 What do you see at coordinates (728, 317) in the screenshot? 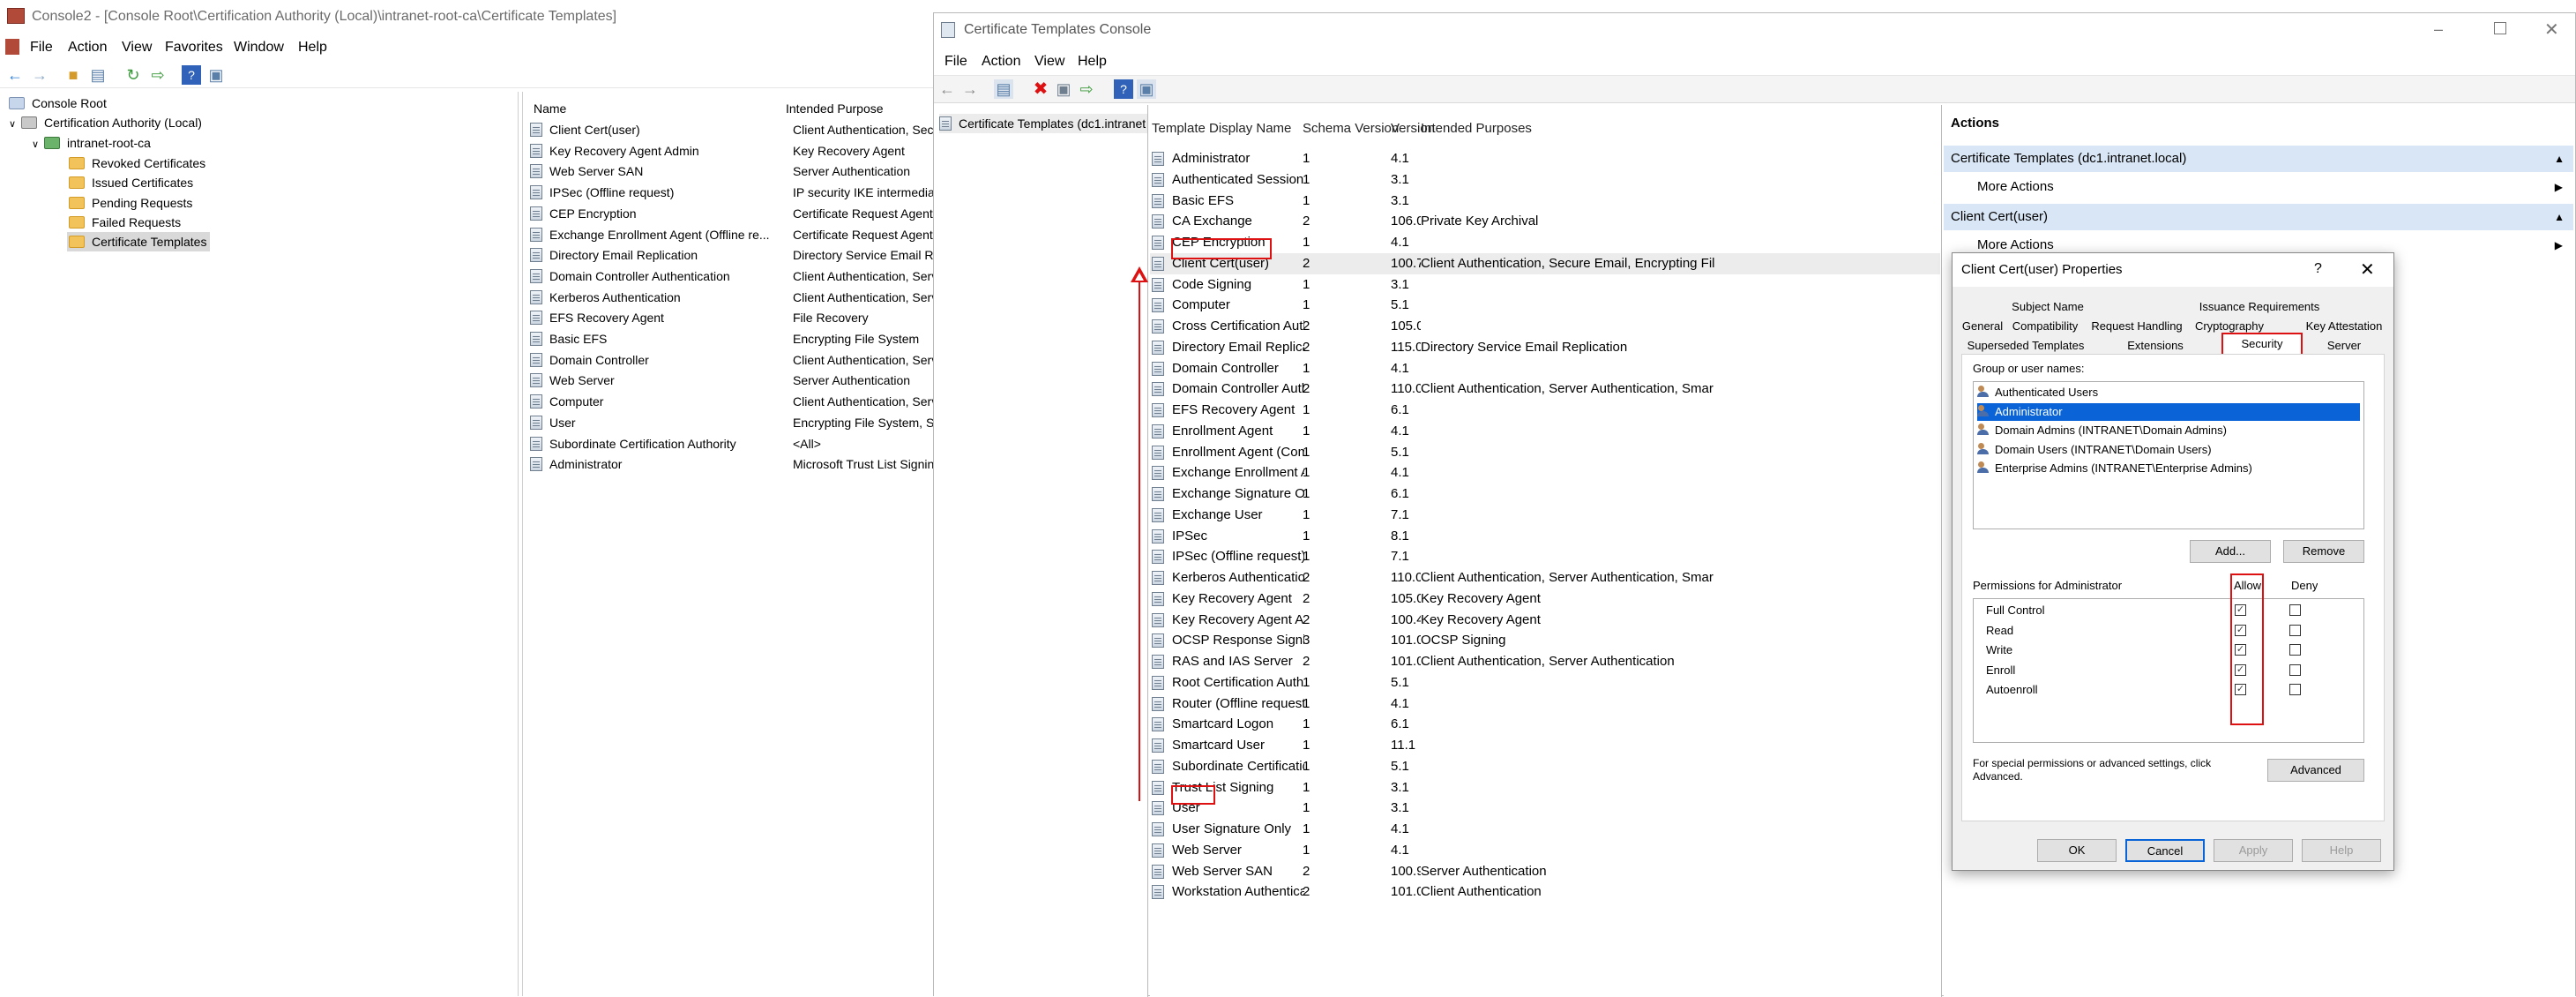
I see `list-item: EFS Recovery Agent File Recovery` at bounding box center [728, 317].